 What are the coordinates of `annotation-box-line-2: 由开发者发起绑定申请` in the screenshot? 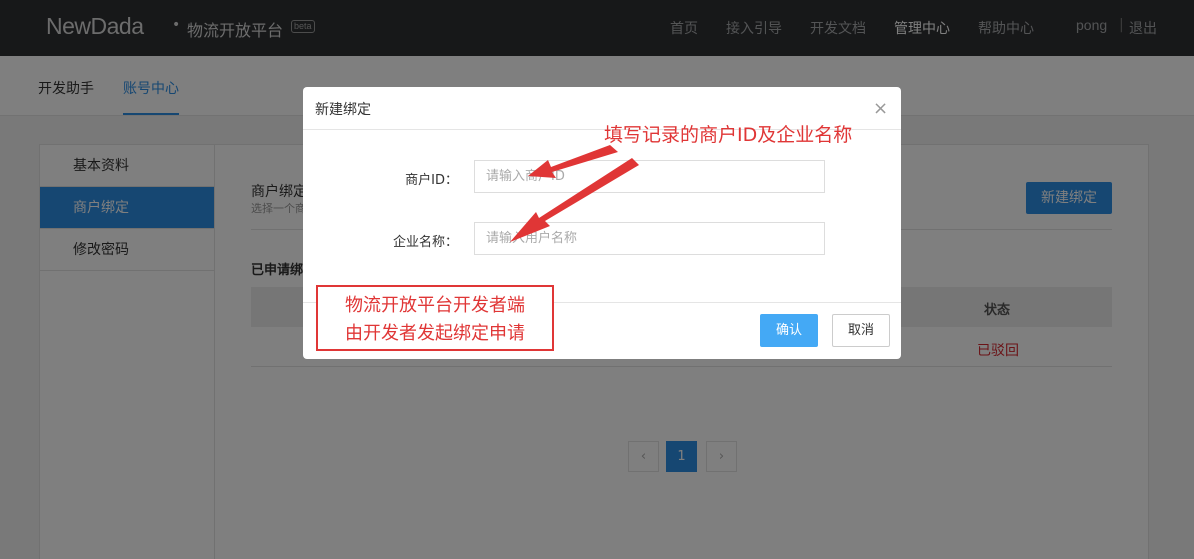 It's located at (435, 333).